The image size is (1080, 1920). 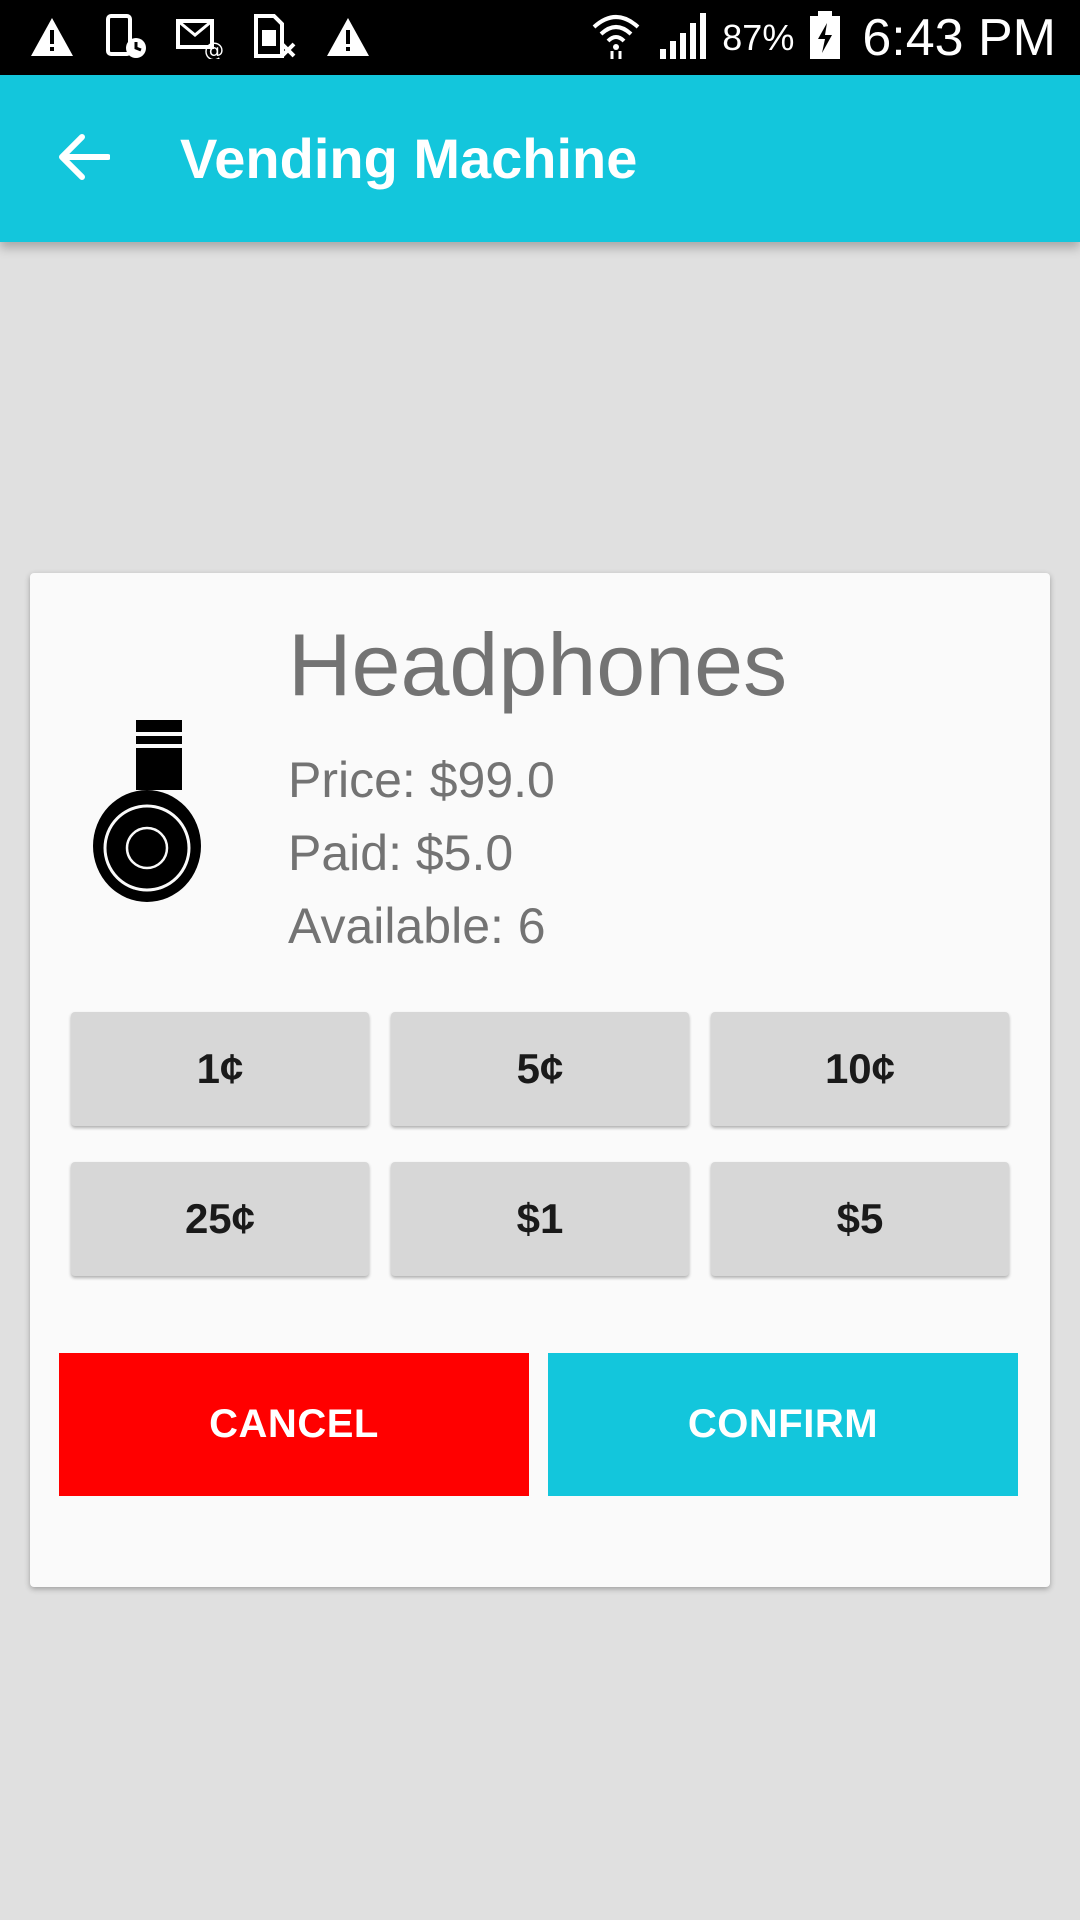 I want to click on available-count: Available: 6, so click(x=417, y=926).